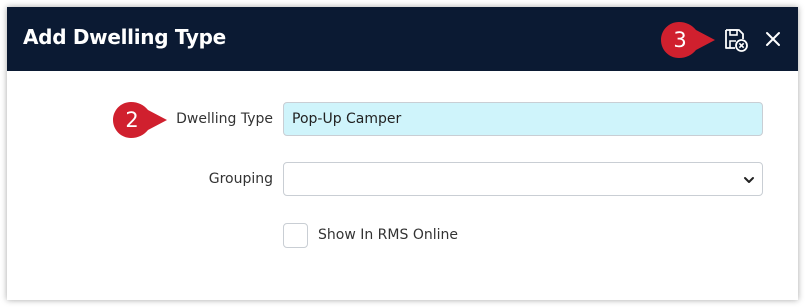  I want to click on dialog-title: Add Dwelling Type, so click(124, 37).